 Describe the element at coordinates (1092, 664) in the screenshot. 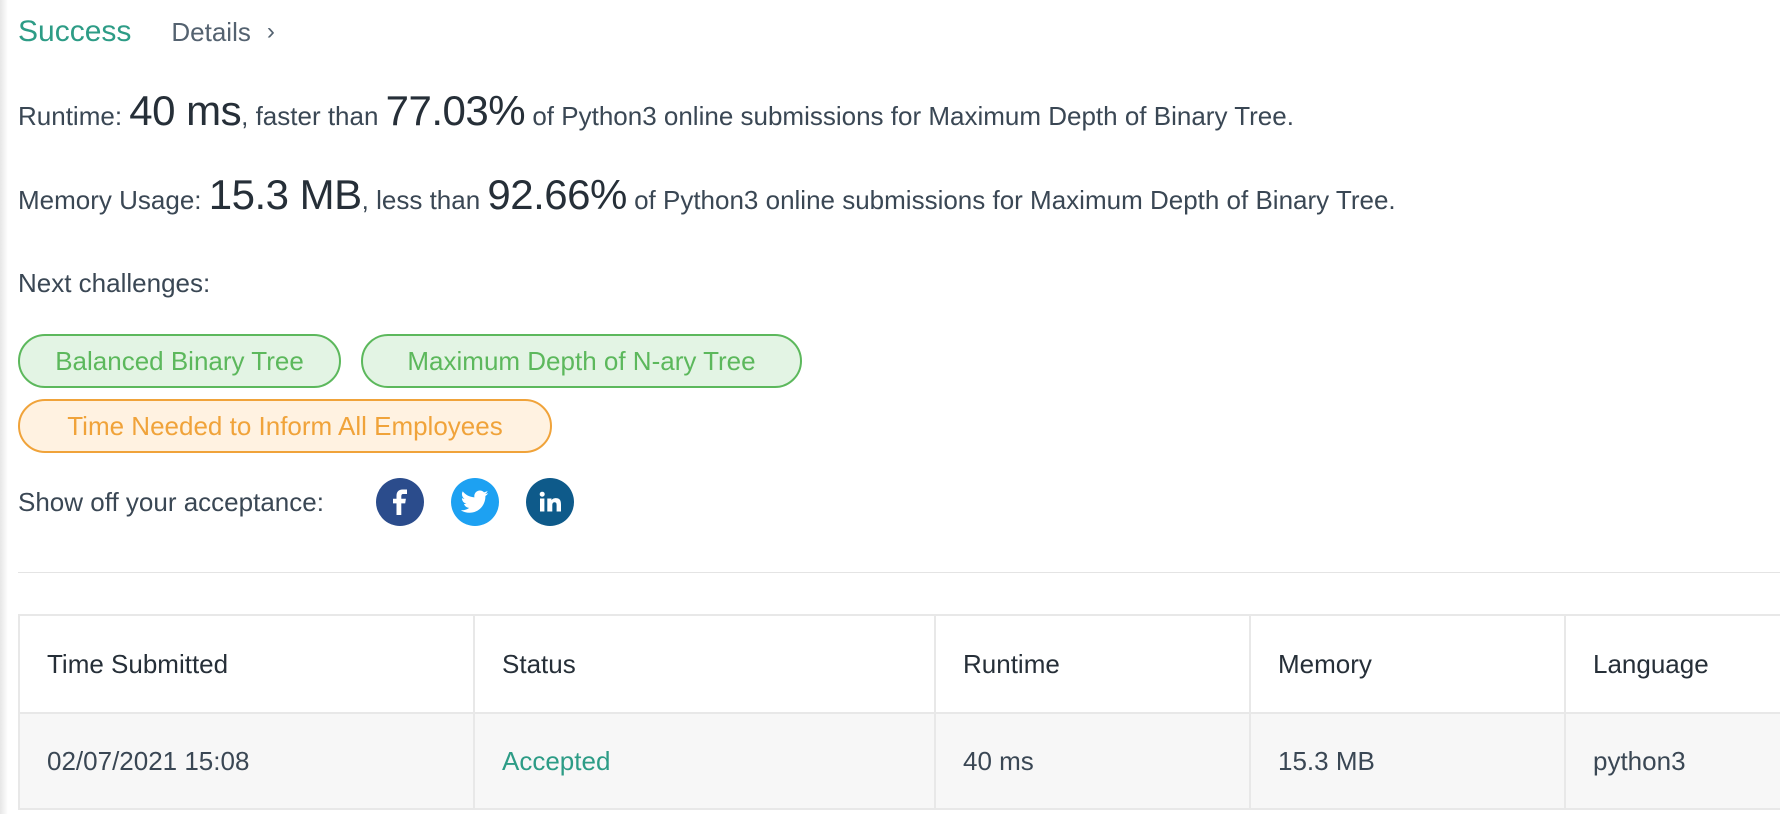

I see `header-runtime: Runtime` at that location.